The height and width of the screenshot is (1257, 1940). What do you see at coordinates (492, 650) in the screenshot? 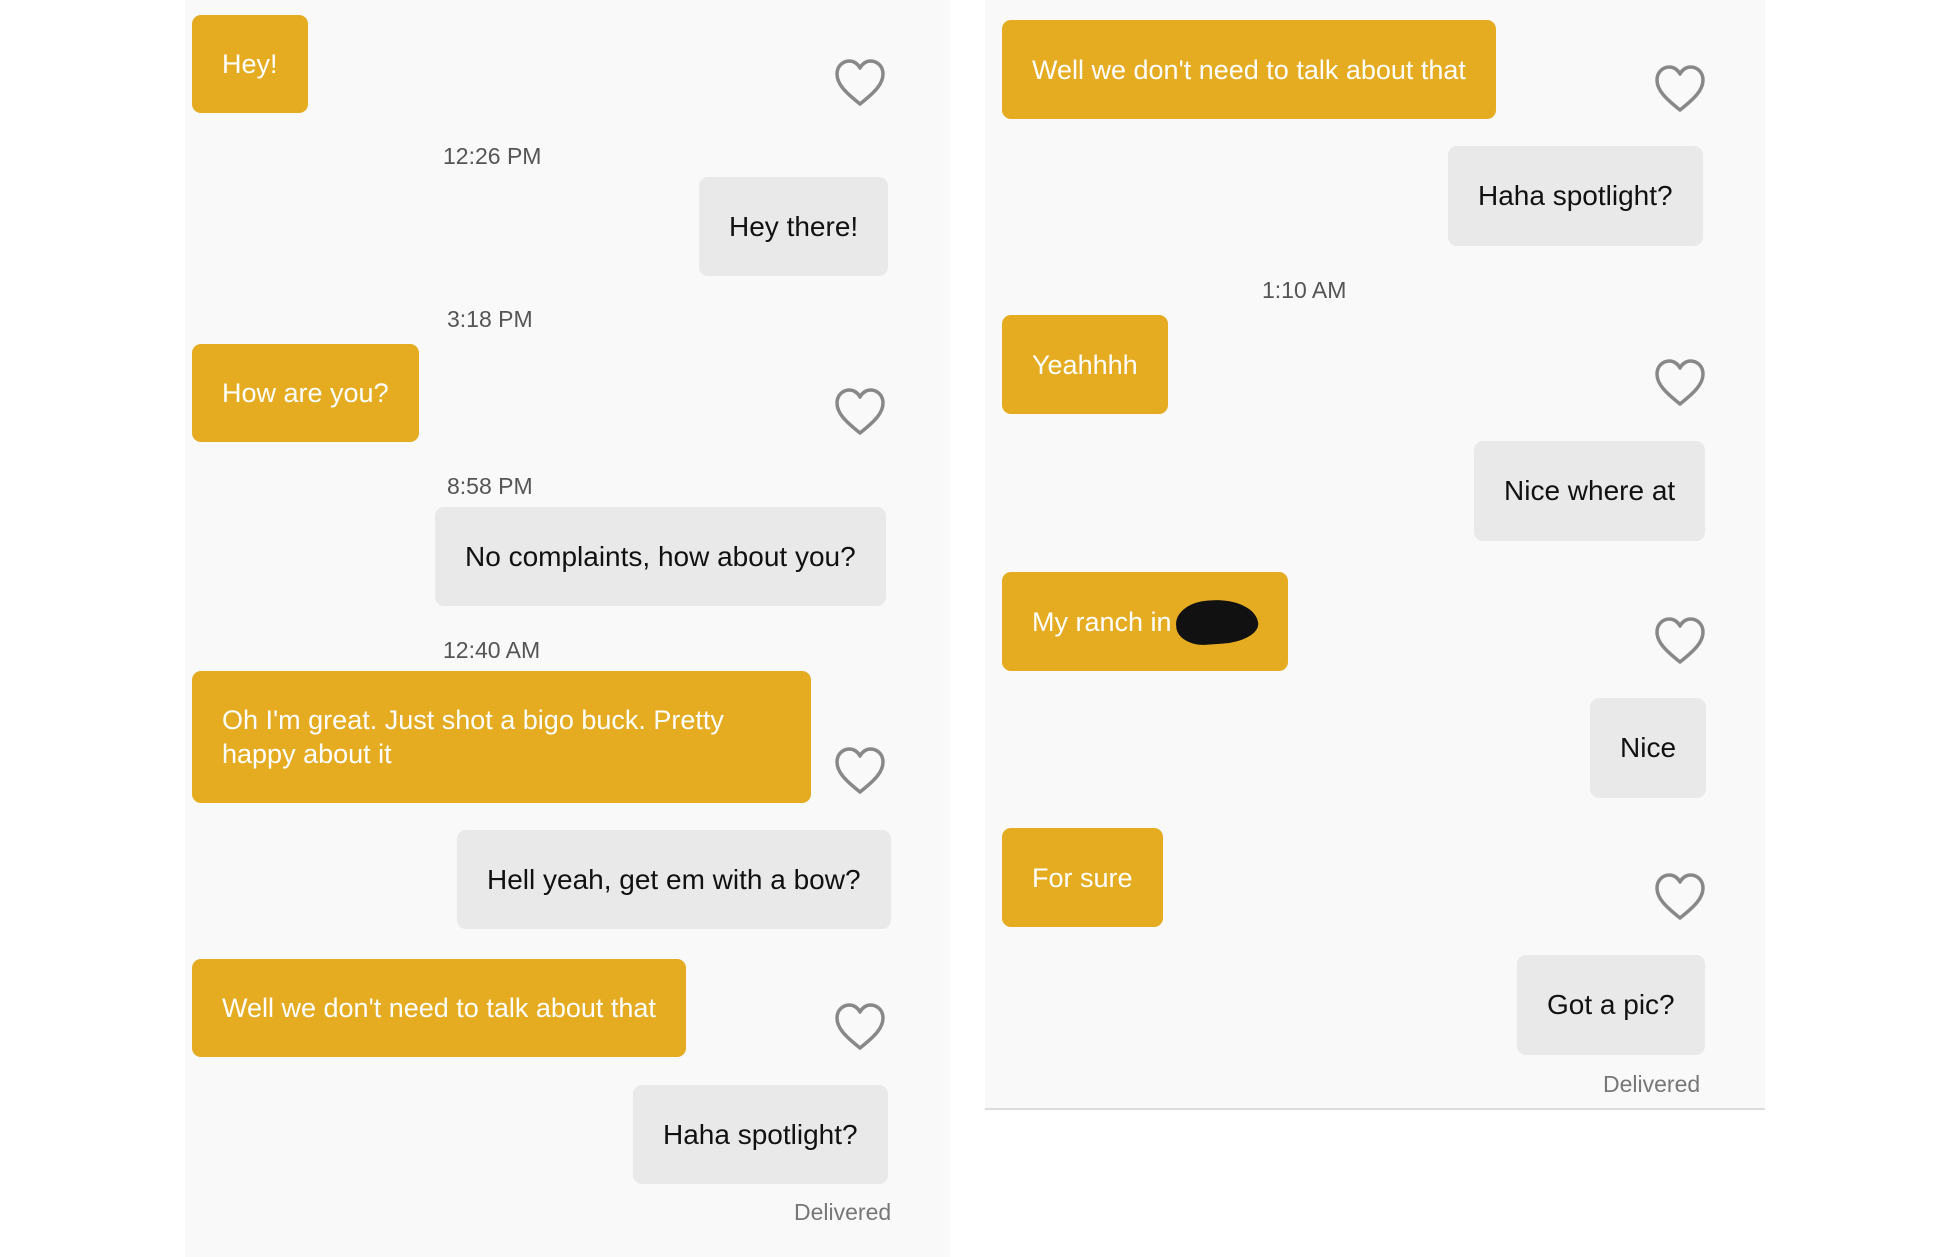
I see `timestamp: 12:40 AM` at bounding box center [492, 650].